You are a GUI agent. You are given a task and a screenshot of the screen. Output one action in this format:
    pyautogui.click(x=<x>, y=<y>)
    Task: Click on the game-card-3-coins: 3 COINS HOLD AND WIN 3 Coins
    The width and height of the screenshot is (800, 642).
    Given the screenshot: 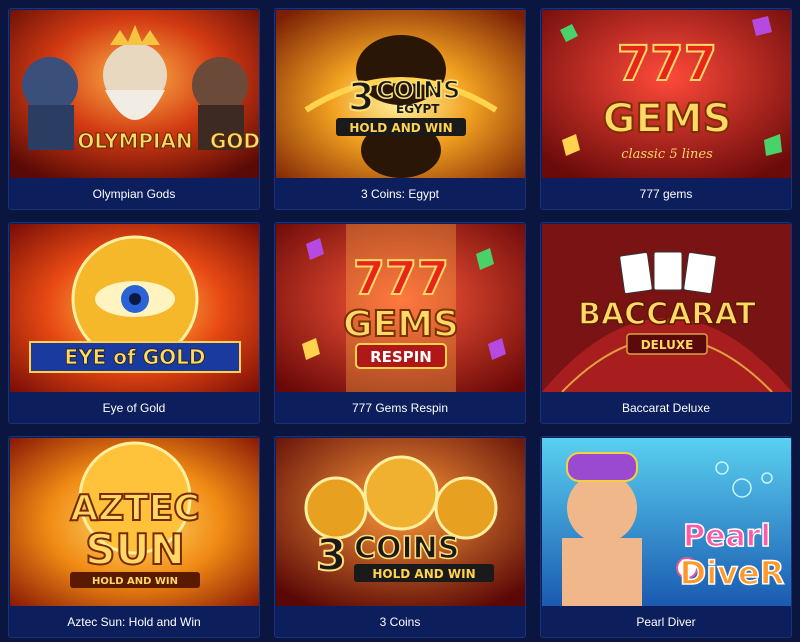 What is the action you would take?
    pyautogui.click(x=400, y=537)
    